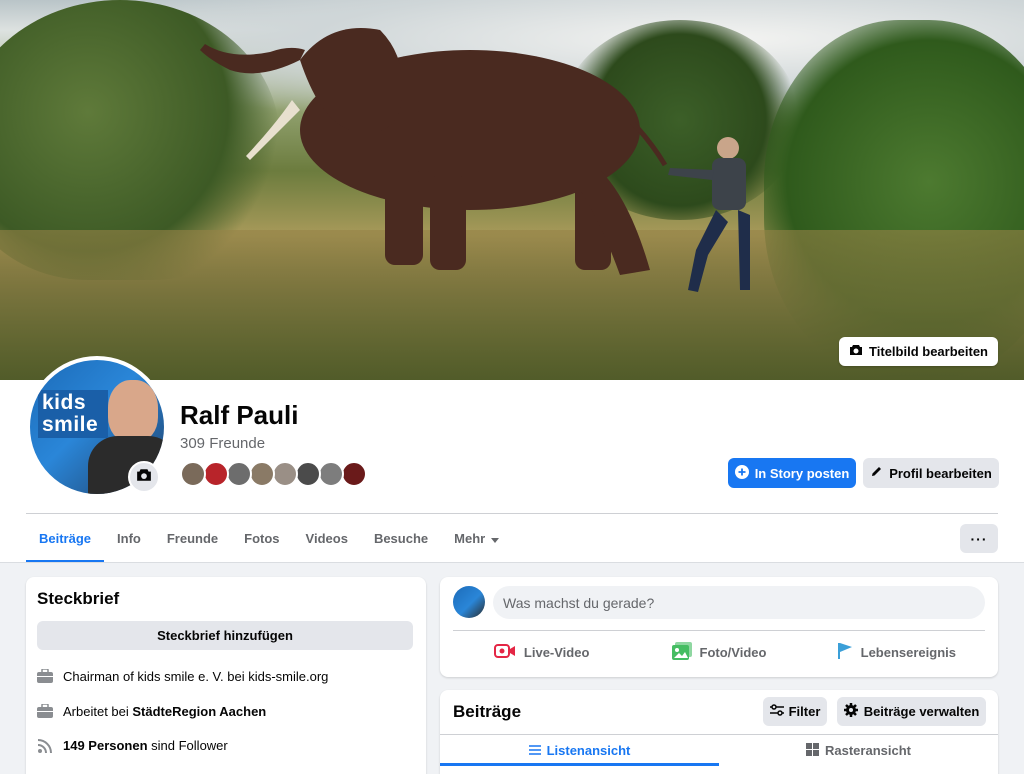  I want to click on avatar-logo-text: kids smile, so click(73, 414).